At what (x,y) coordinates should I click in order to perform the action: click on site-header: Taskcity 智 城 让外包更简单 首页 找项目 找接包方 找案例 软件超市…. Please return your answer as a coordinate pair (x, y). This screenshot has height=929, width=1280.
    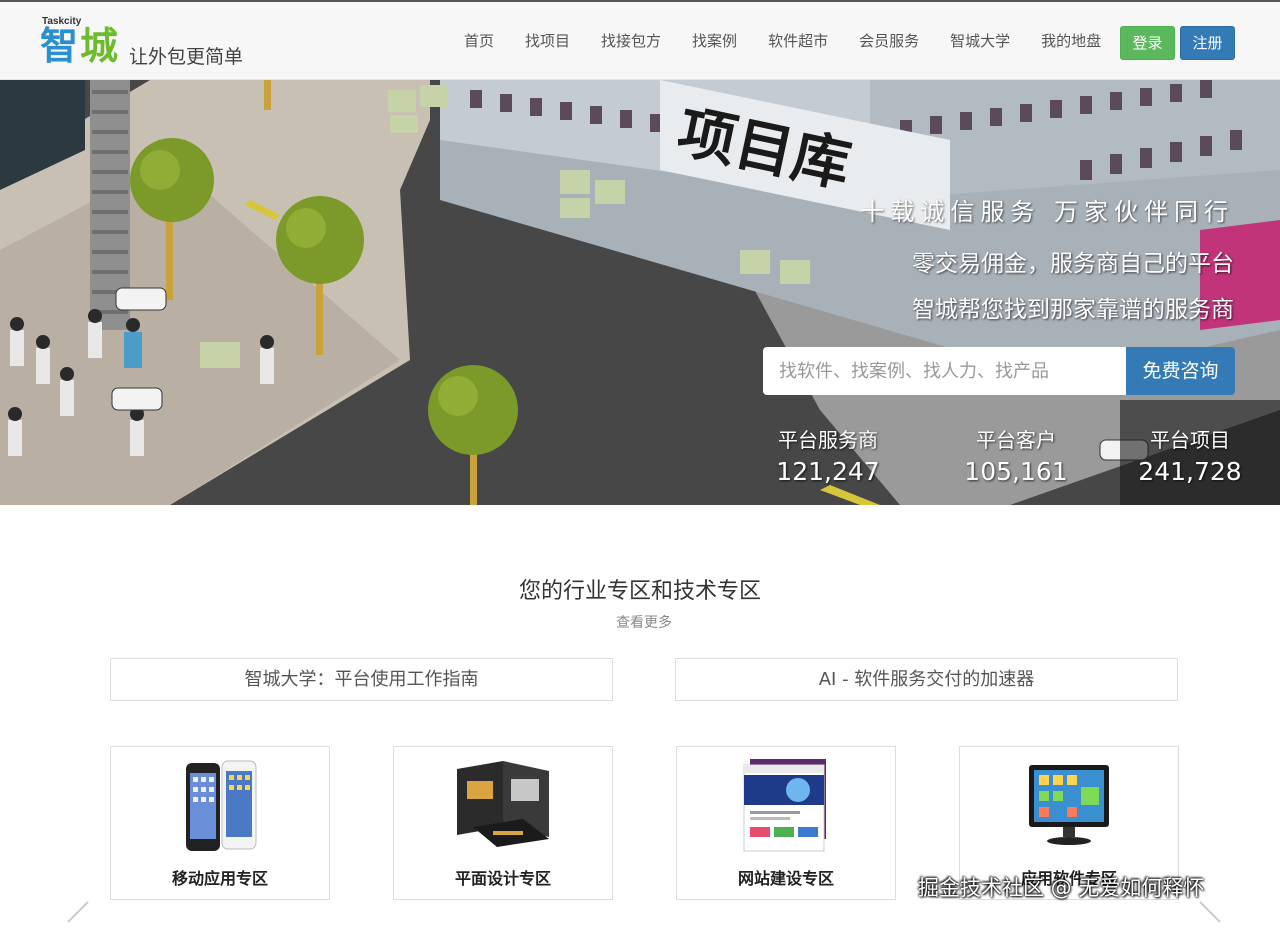
    Looking at the image, I should click on (640, 41).